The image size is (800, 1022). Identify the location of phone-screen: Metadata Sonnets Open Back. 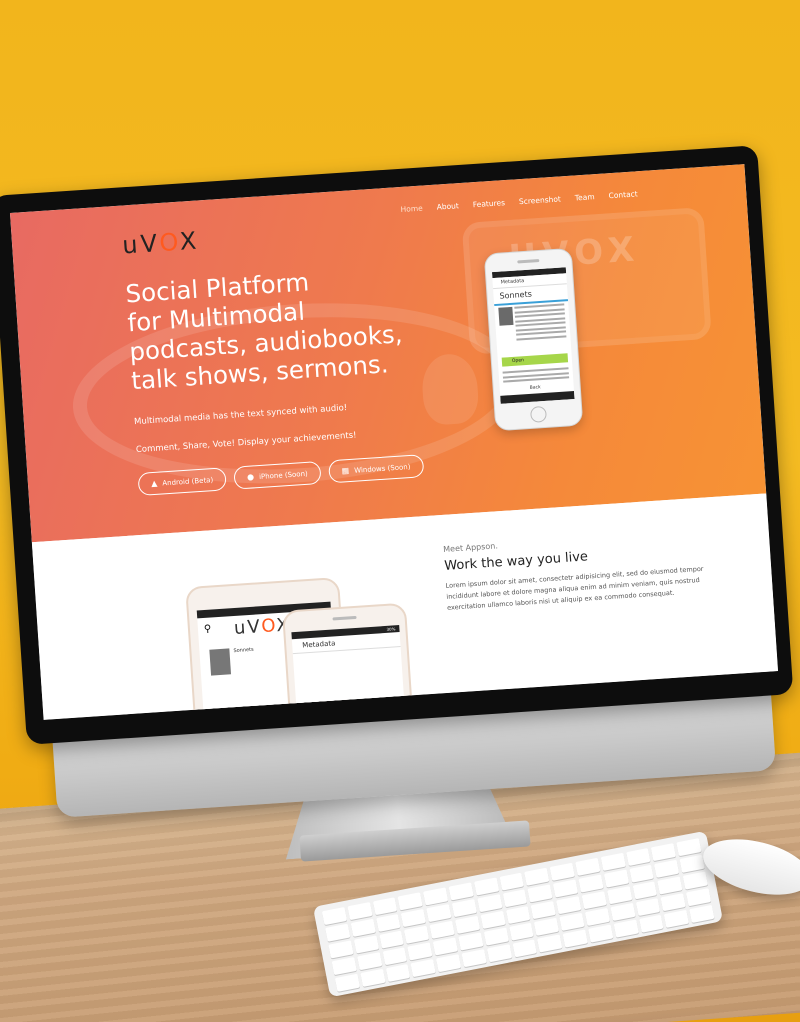
(533, 335).